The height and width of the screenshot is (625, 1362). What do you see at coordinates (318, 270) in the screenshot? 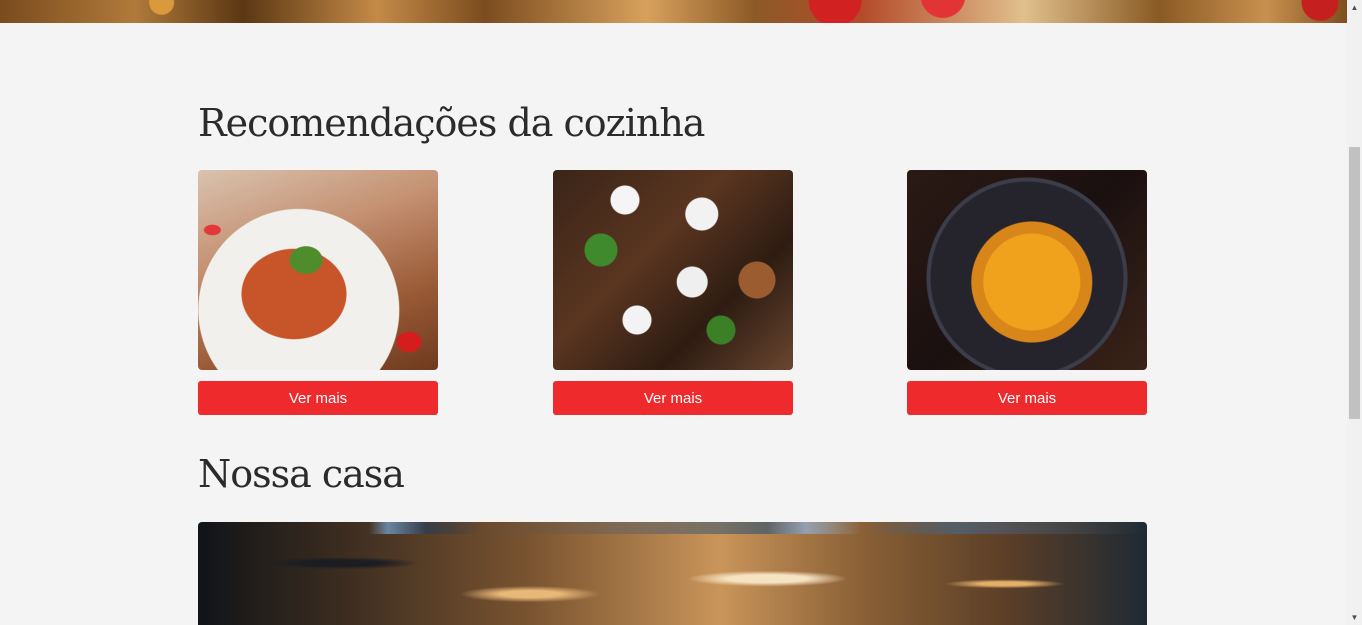
I see `lasagna-photo` at bounding box center [318, 270].